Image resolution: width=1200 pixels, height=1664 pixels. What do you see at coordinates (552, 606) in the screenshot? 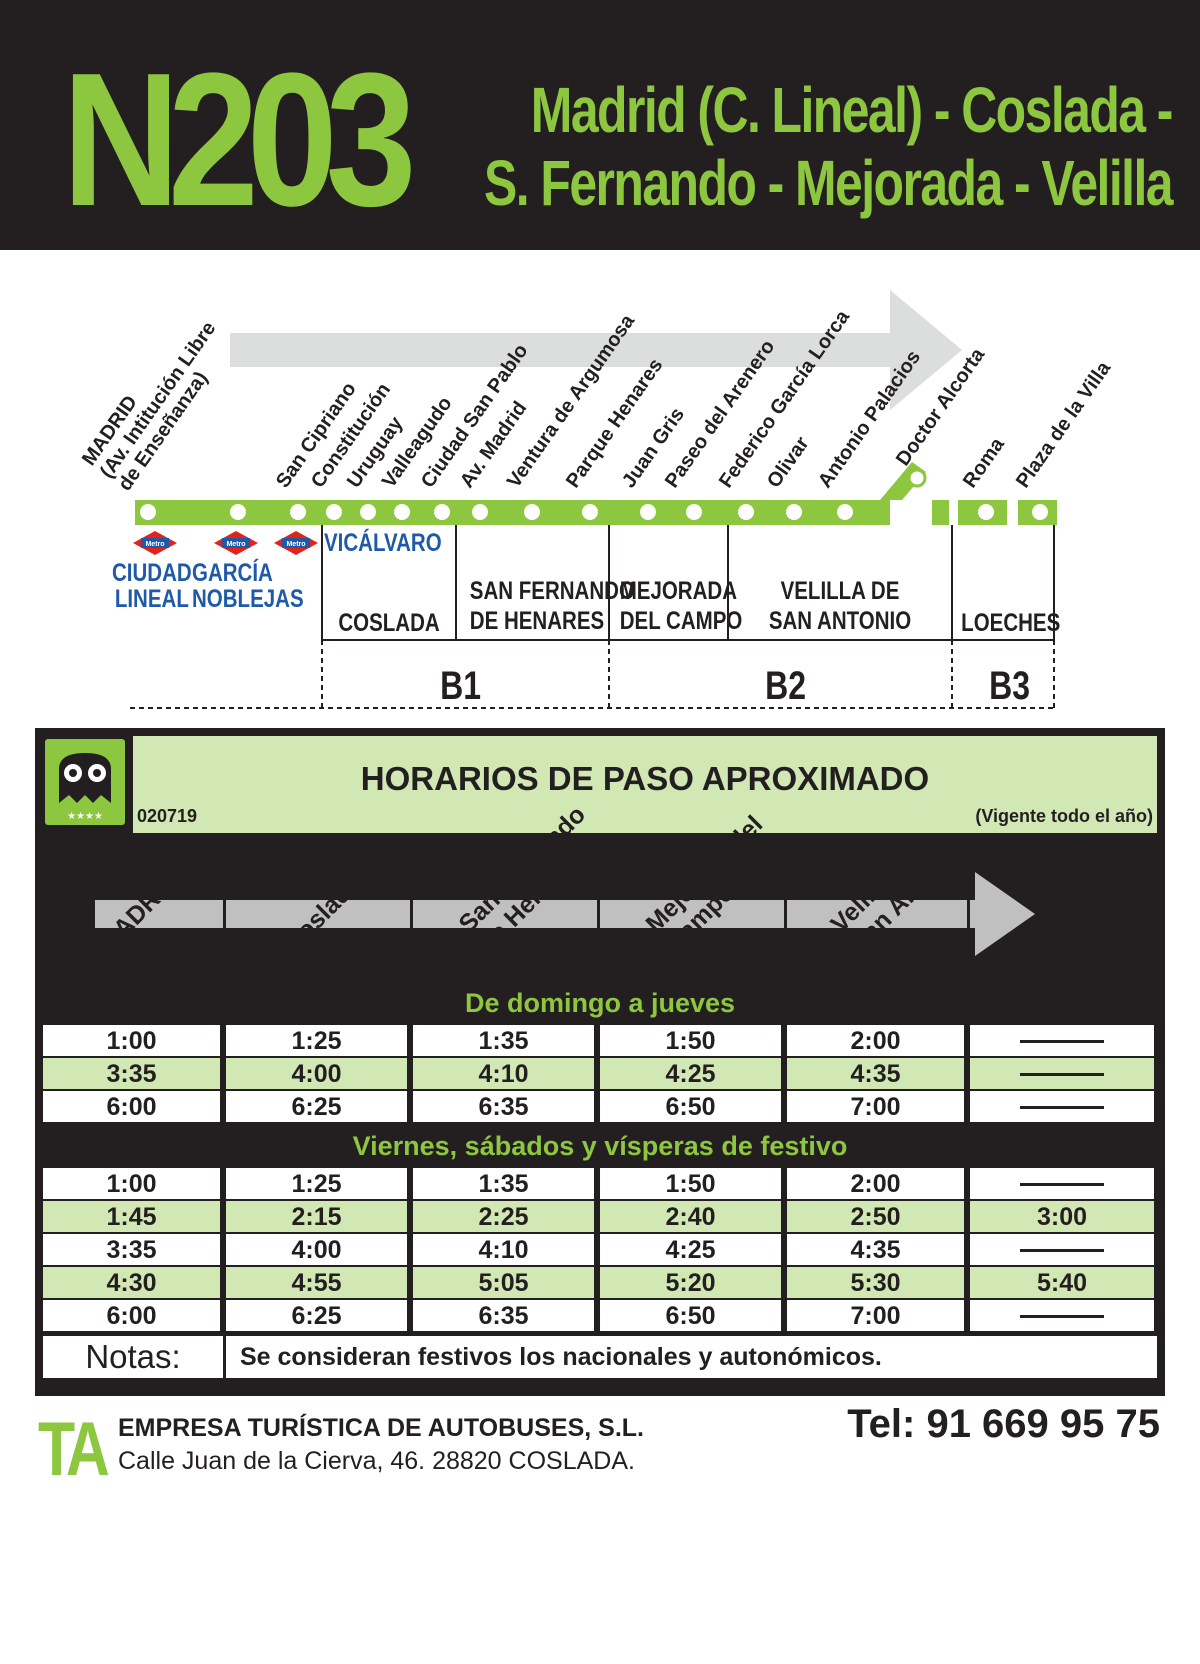
I see `zone-san-fernando: SAN FERNANDO DE HENARES` at bounding box center [552, 606].